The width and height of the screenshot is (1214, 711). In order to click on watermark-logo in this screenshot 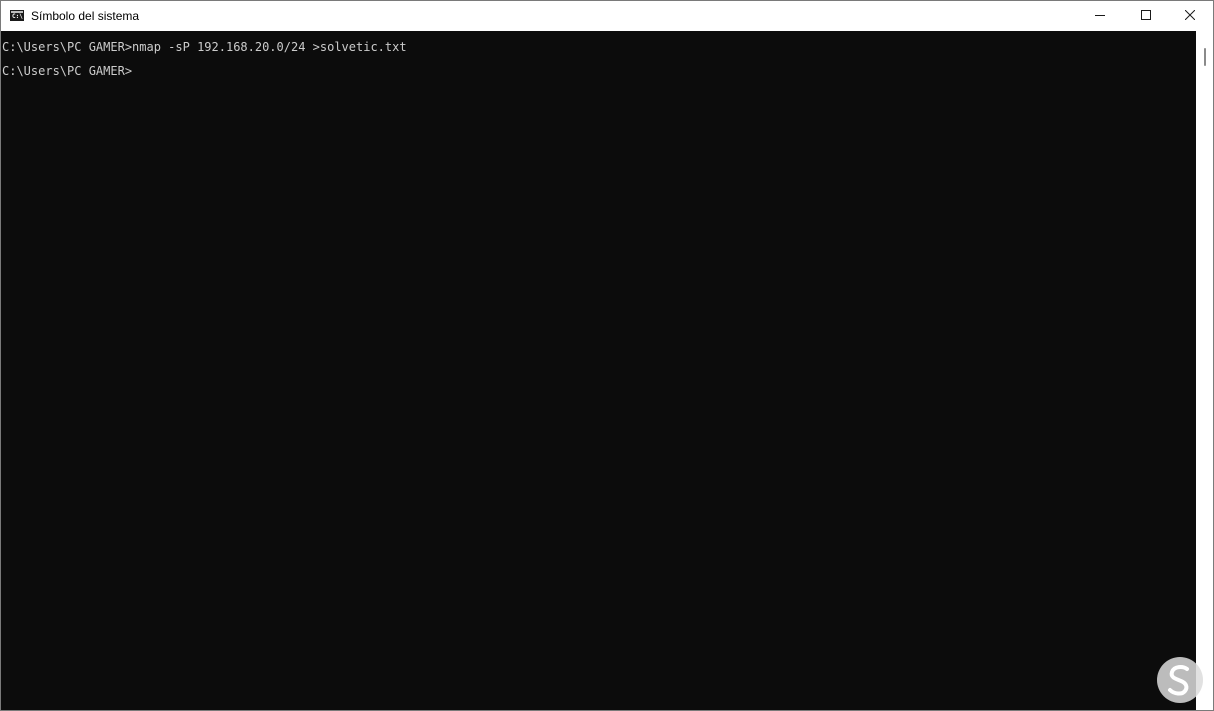, I will do `click(1180, 680)`.